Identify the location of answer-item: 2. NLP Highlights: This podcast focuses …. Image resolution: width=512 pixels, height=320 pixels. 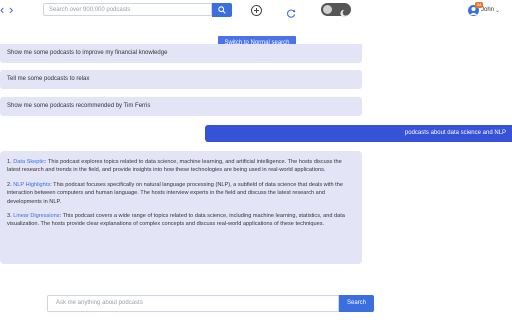
(179, 193).